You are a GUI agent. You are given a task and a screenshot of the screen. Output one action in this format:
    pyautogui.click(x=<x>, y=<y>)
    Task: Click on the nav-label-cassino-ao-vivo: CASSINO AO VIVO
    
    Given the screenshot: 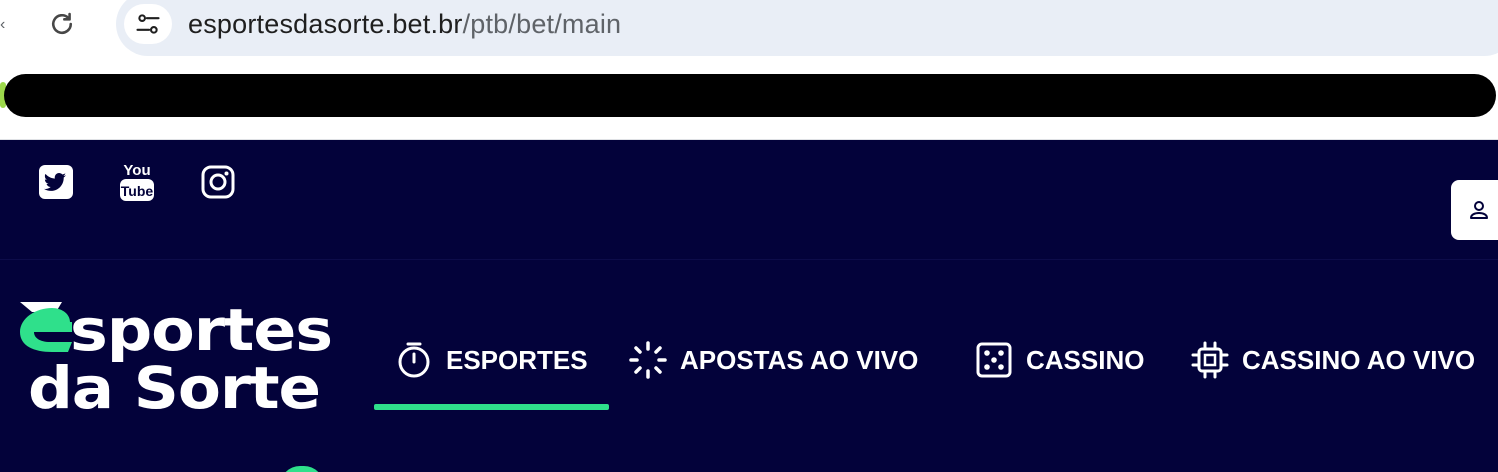 What is the action you would take?
    pyautogui.click(x=1359, y=360)
    